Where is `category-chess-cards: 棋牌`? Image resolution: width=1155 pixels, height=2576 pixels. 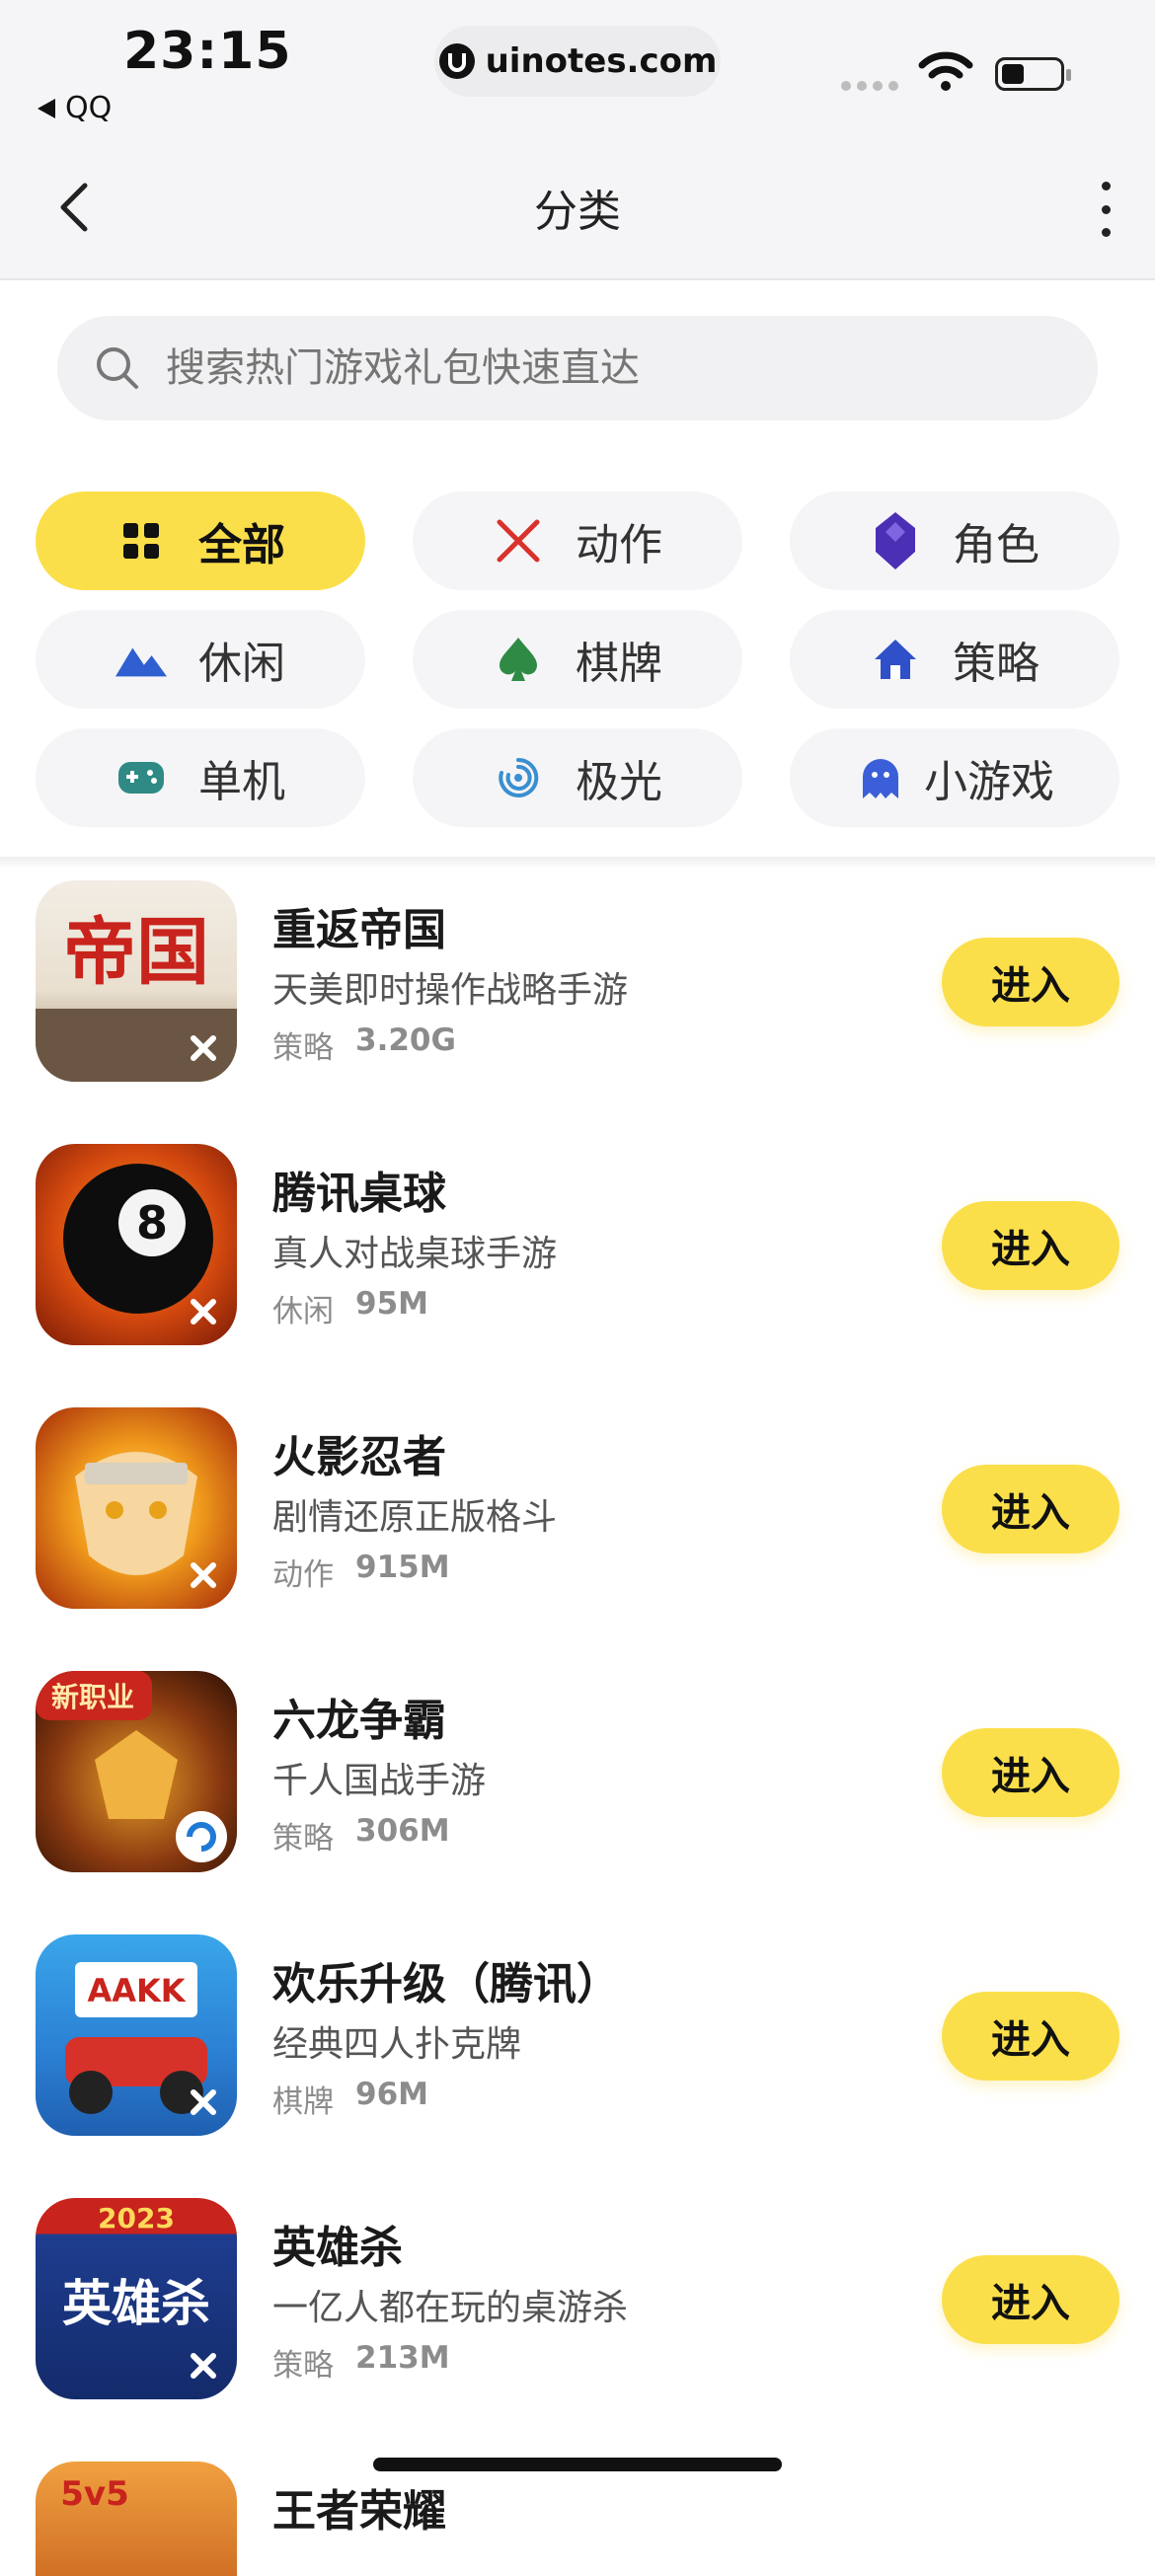
category-chess-cards: 棋牌 is located at coordinates (577, 660).